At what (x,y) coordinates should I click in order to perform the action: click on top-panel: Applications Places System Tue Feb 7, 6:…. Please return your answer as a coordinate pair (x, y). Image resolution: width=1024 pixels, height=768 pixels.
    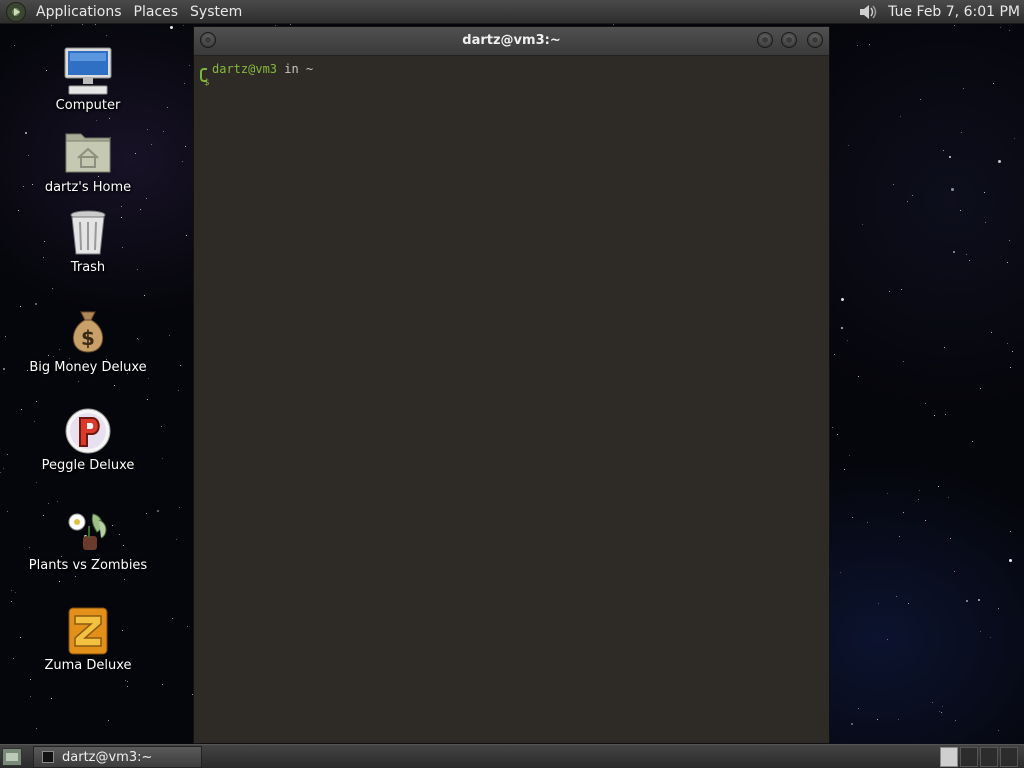
    Looking at the image, I should click on (512, 12).